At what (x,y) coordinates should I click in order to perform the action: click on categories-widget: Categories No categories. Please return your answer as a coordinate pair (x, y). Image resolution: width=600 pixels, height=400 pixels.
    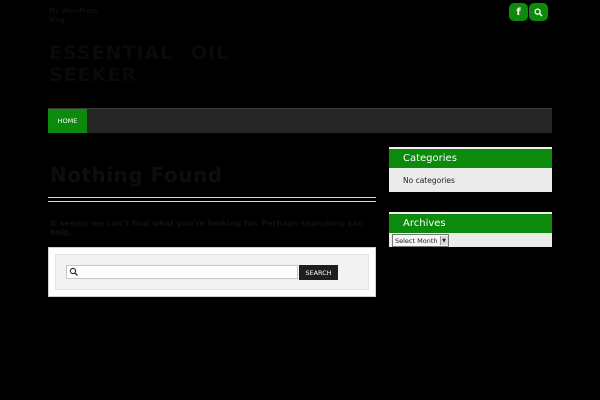
    Looking at the image, I should click on (470, 169).